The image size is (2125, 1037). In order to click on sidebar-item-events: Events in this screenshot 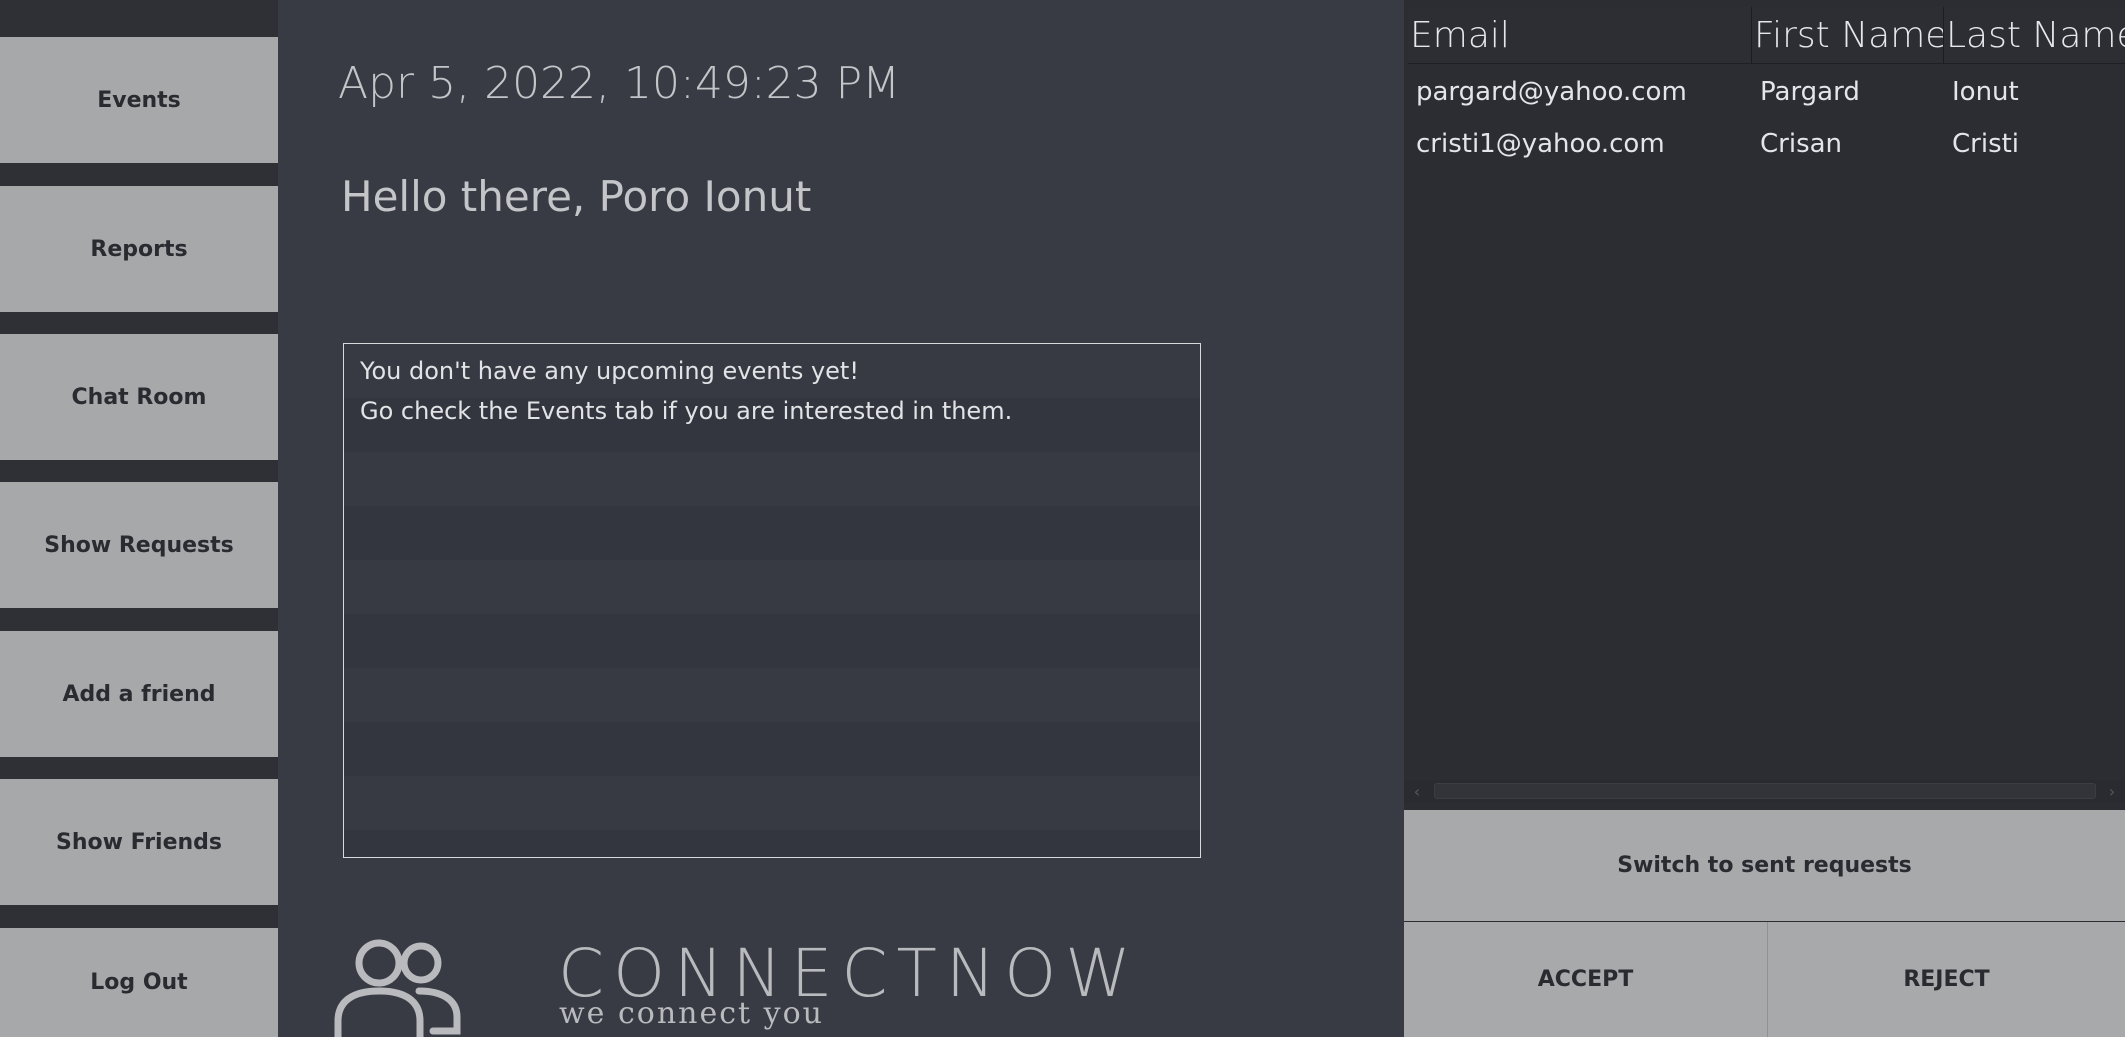, I will do `click(139, 100)`.